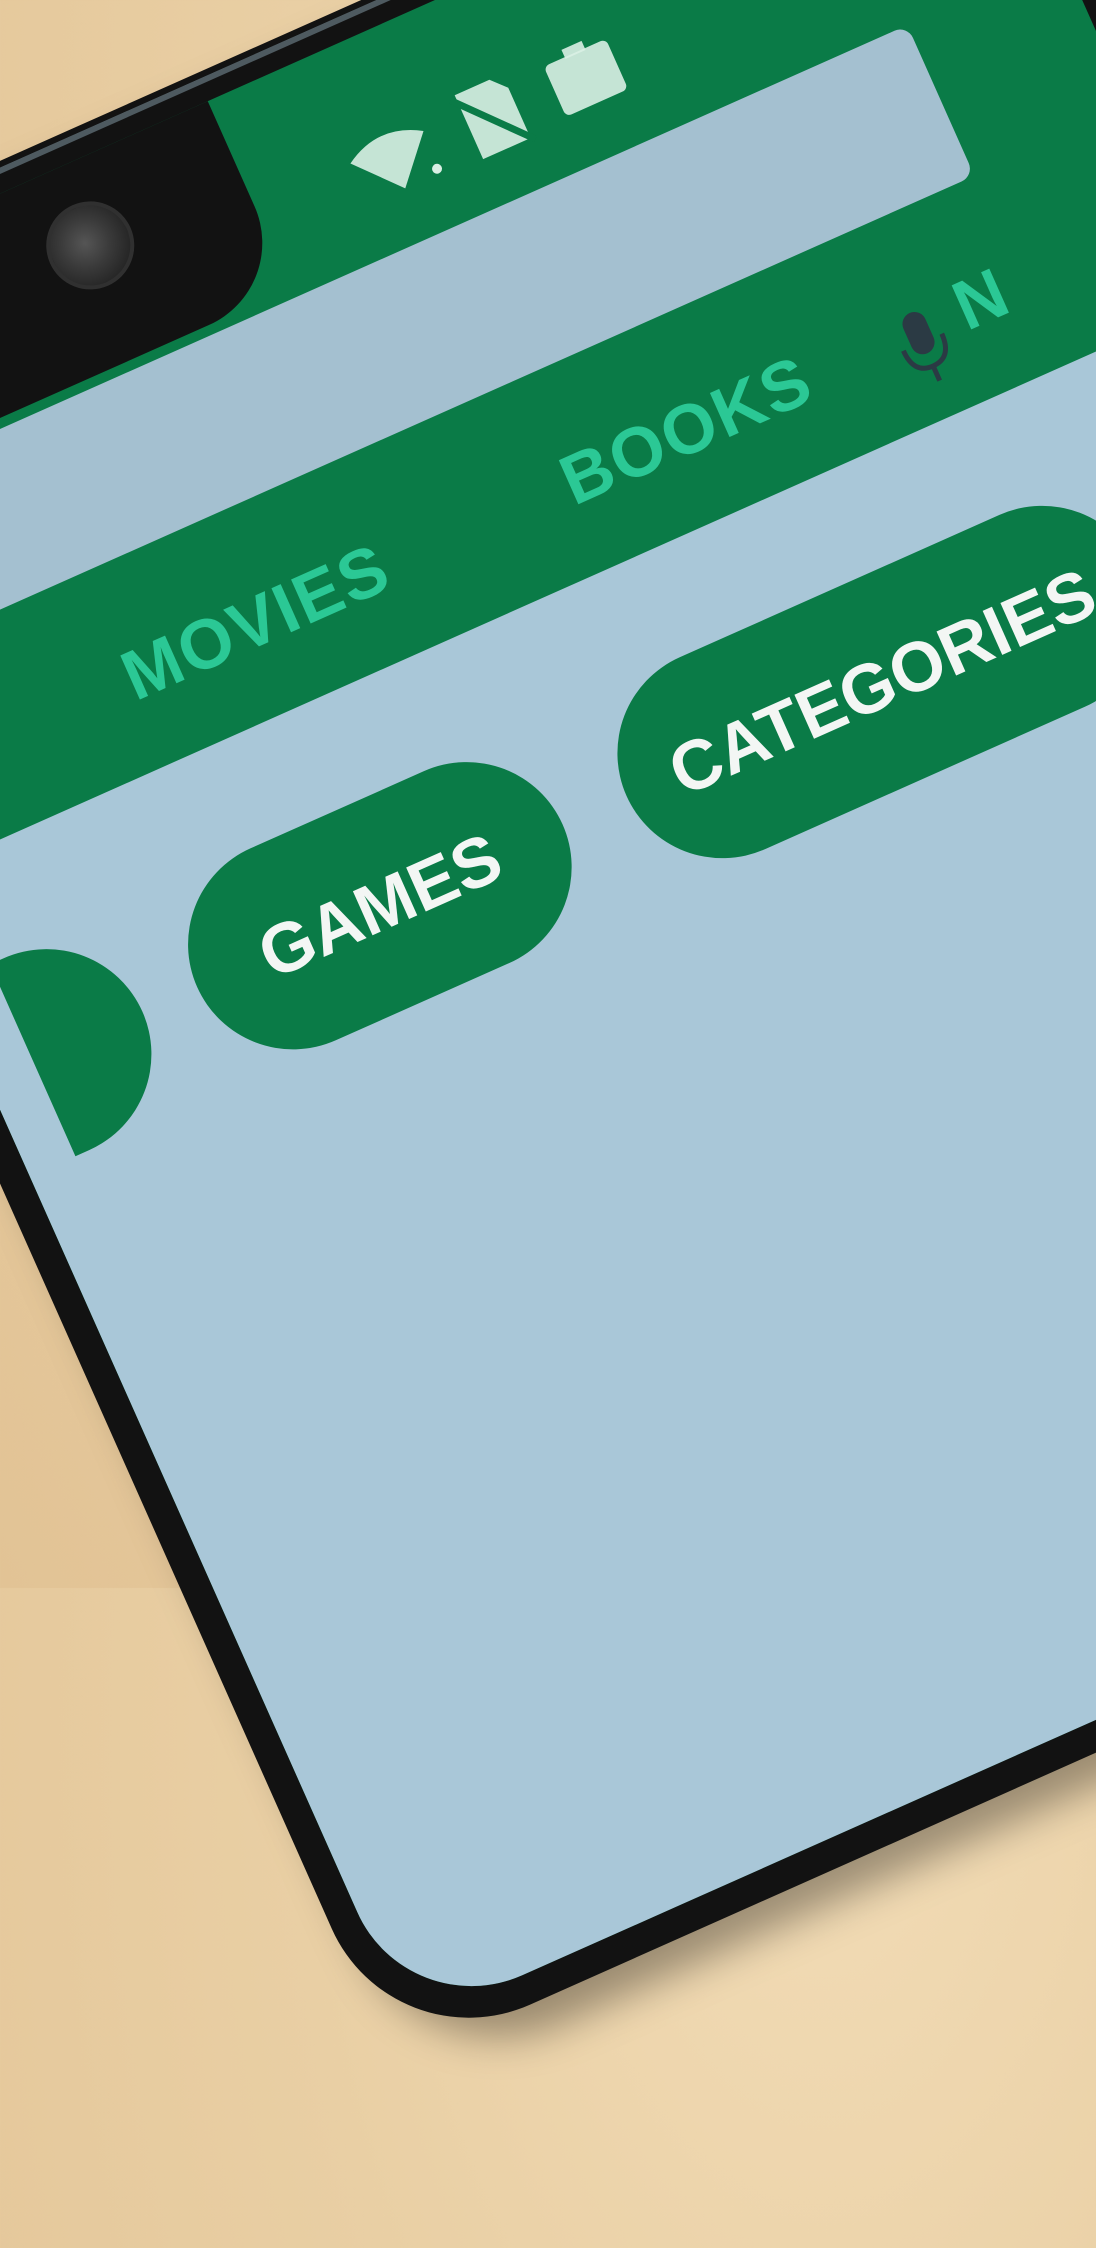 The image size is (1096, 2248). What do you see at coordinates (93, 1036) in the screenshot?
I see `chip-partial` at bounding box center [93, 1036].